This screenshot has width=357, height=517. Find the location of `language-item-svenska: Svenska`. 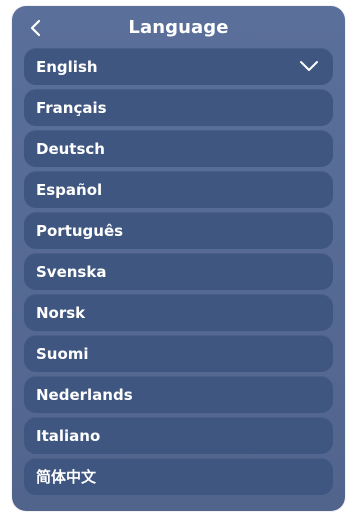

language-item-svenska: Svenska is located at coordinates (178, 271).